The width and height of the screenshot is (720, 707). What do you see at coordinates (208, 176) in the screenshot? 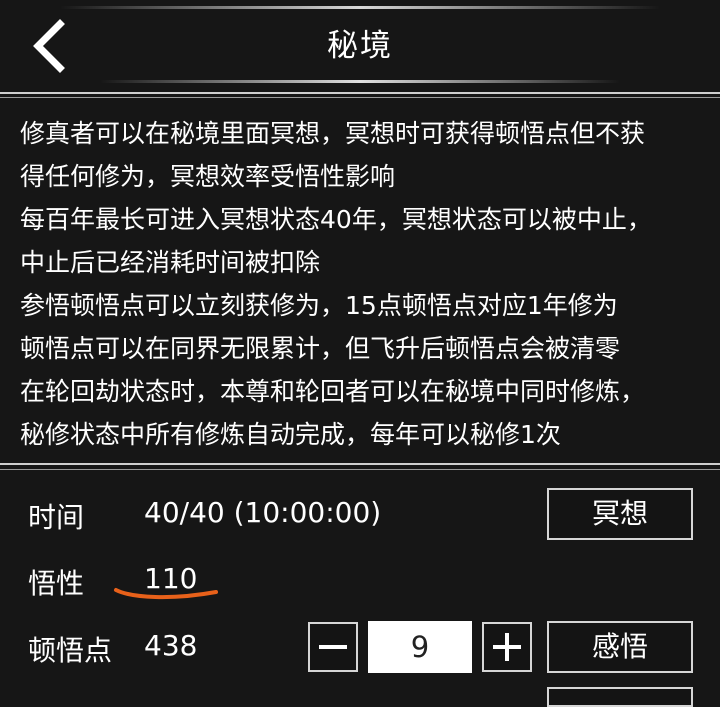
I see `description-line: 得任何修为，冥想效率受悟性影响` at bounding box center [208, 176].